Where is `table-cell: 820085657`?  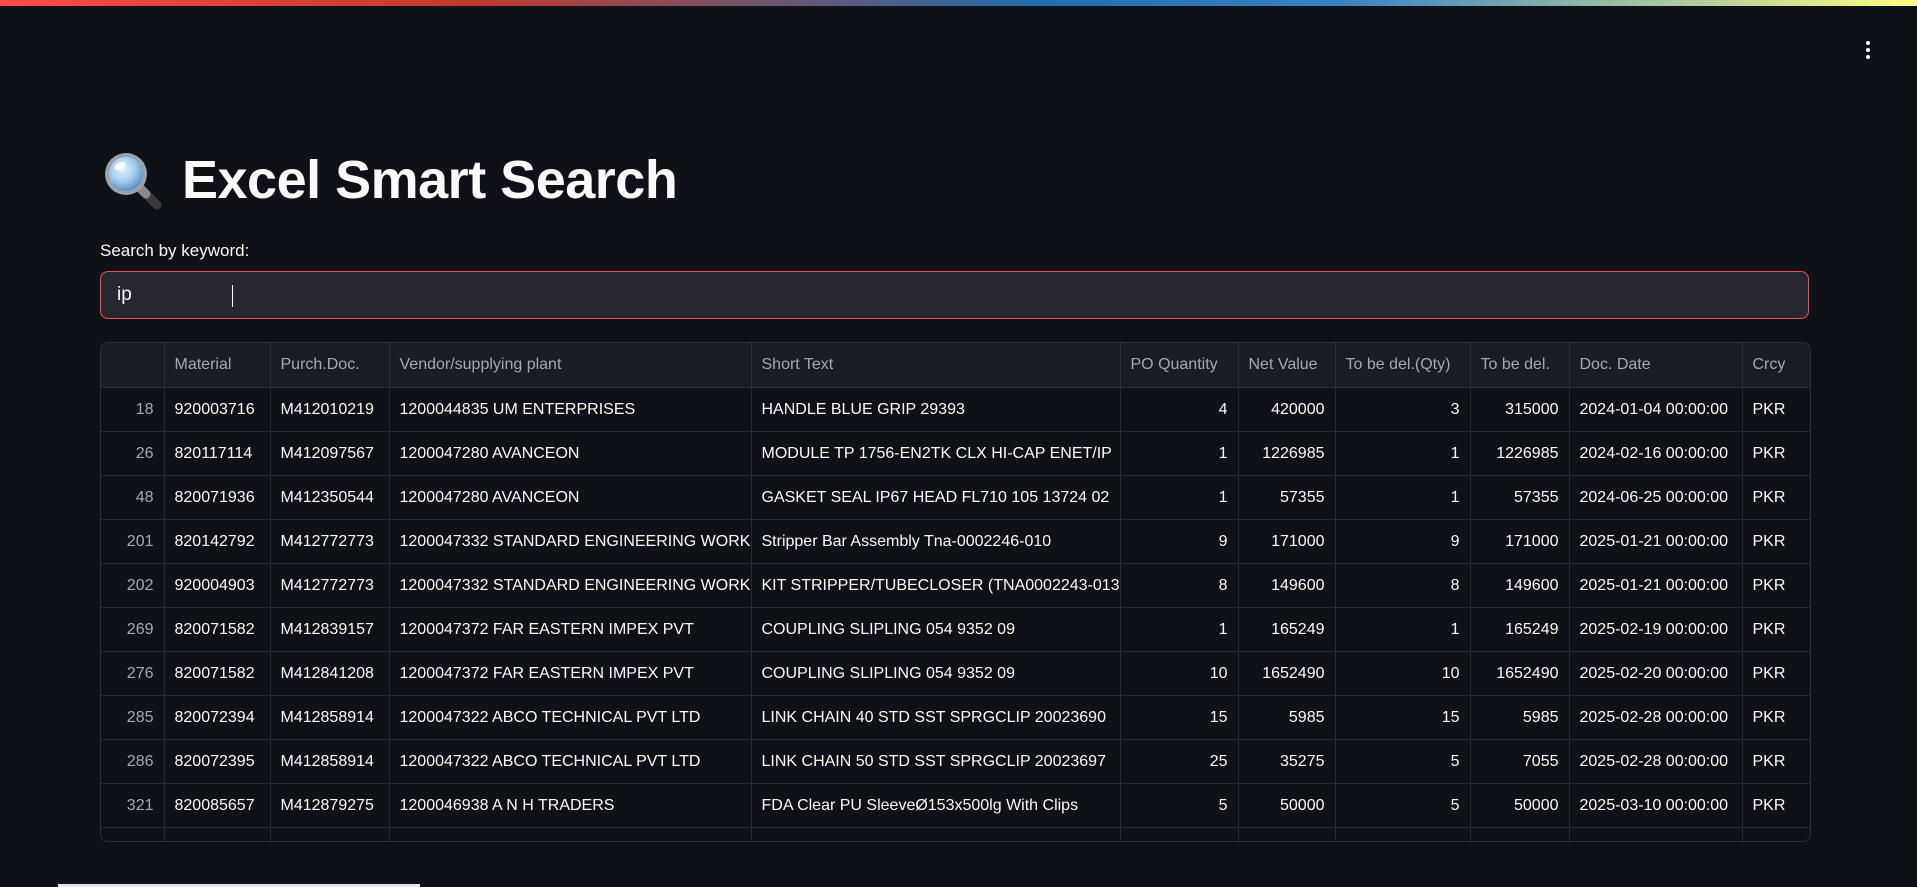 table-cell: 820085657 is located at coordinates (217, 805).